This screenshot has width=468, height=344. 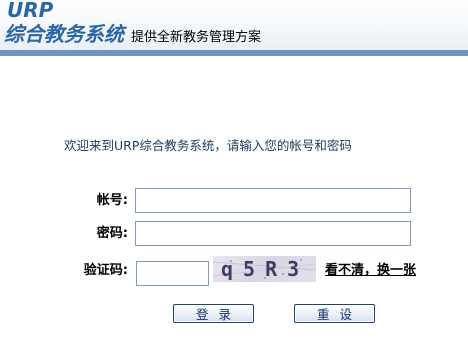 What do you see at coordinates (112, 233) in the screenshot?
I see `password-label: 密码:` at bounding box center [112, 233].